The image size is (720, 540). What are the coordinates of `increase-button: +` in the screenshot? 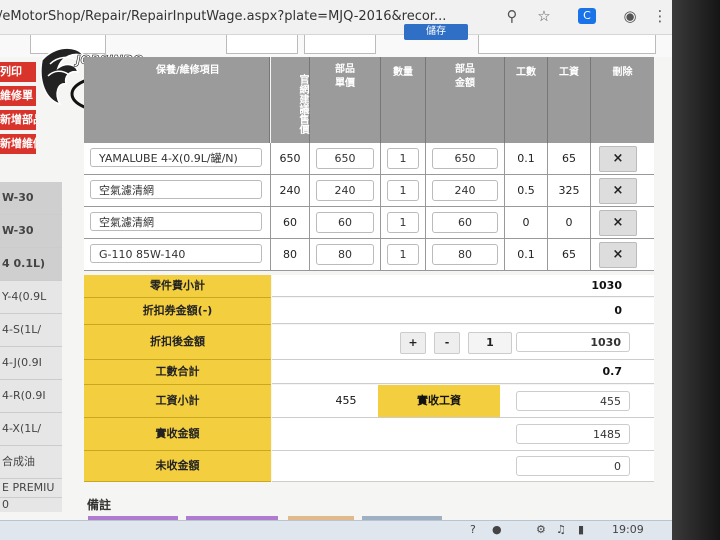 It's located at (413, 343).